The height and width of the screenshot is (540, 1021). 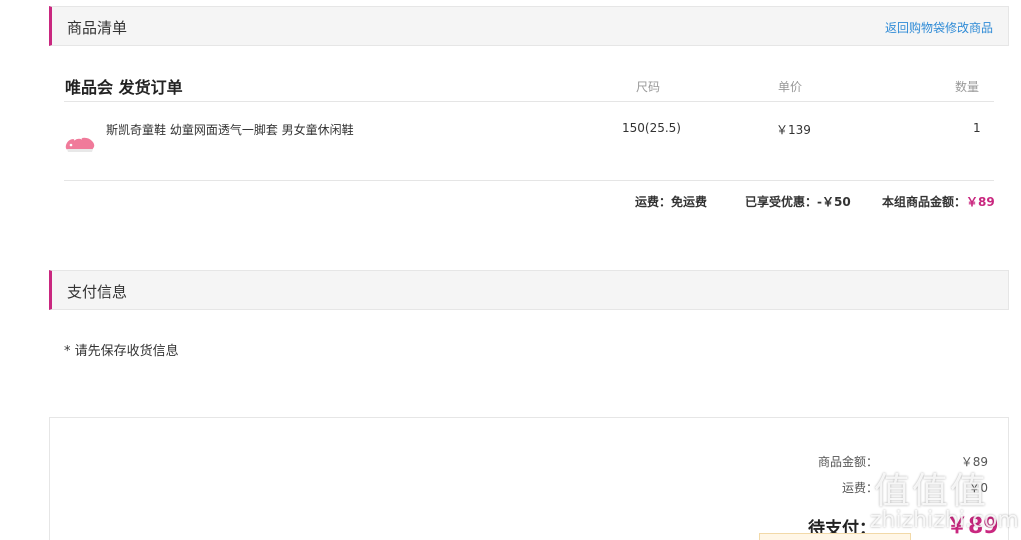 I want to click on shipping-total-value: ￥0, so click(x=978, y=488).